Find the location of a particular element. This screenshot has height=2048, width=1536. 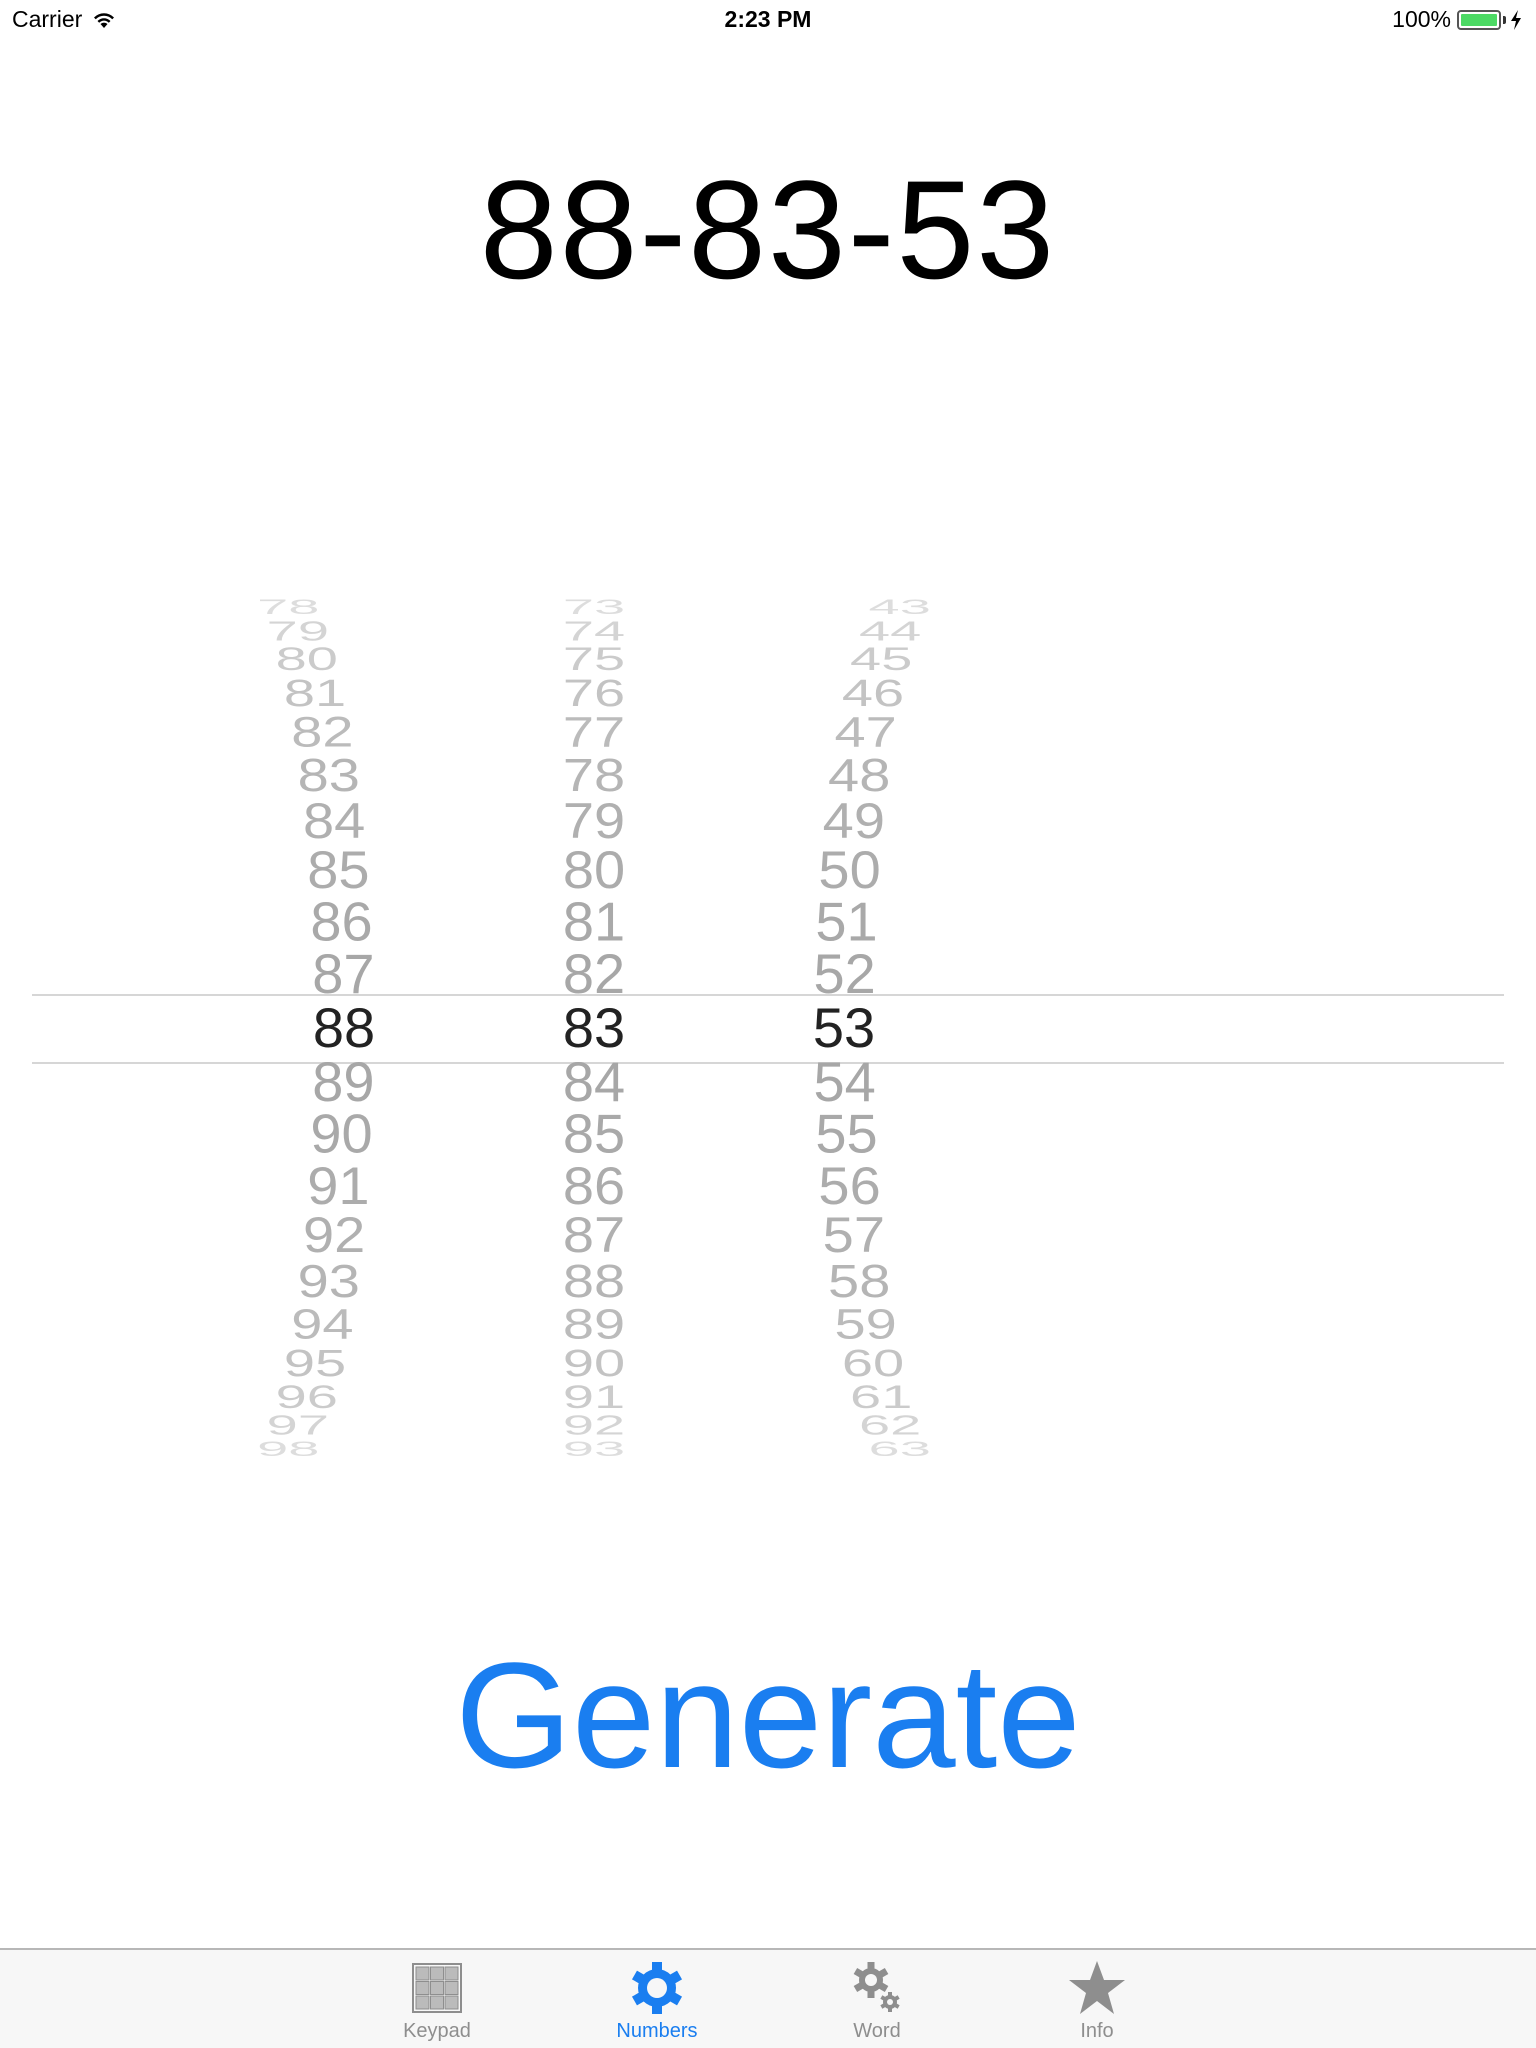

generate-button: Generate is located at coordinates (768, 1715).